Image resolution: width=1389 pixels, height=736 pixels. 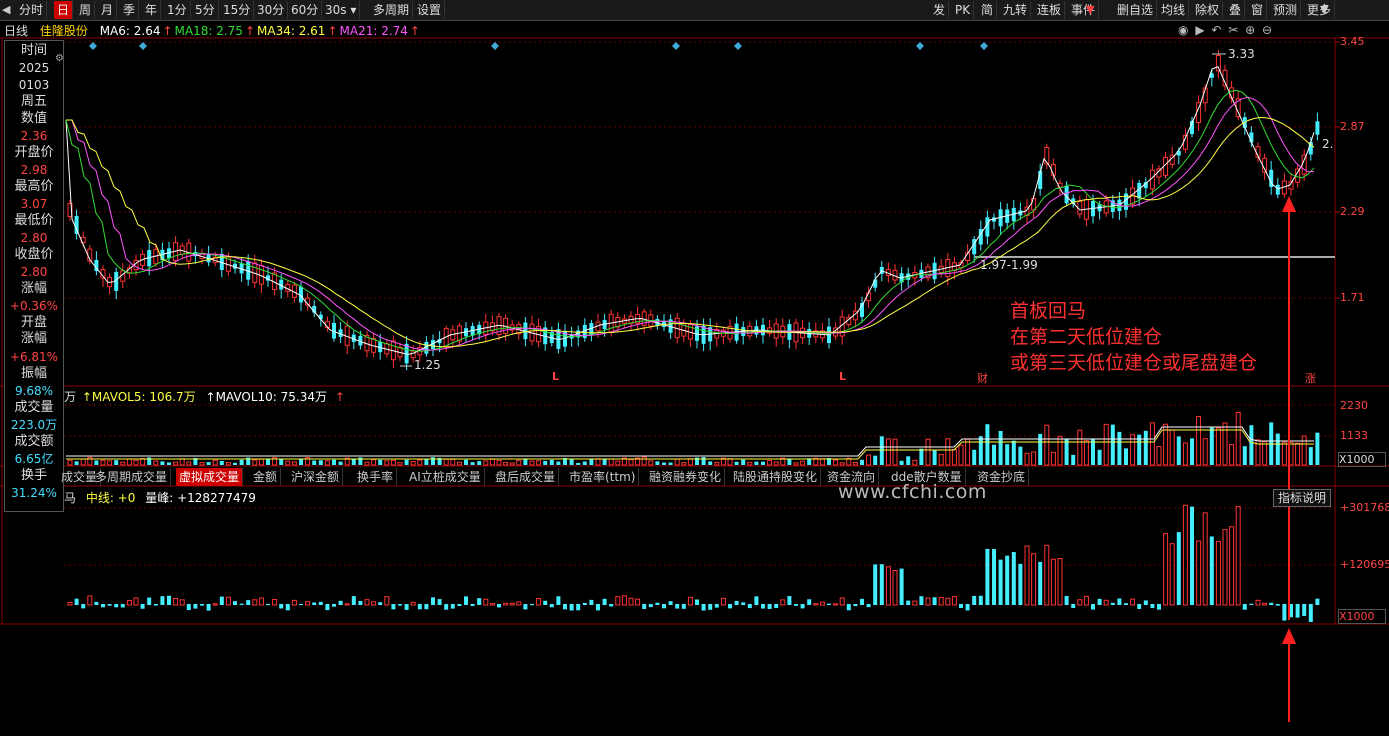 What do you see at coordinates (1086, 337) in the screenshot?
I see `annotation-line-2: 在第二天低位建仓` at bounding box center [1086, 337].